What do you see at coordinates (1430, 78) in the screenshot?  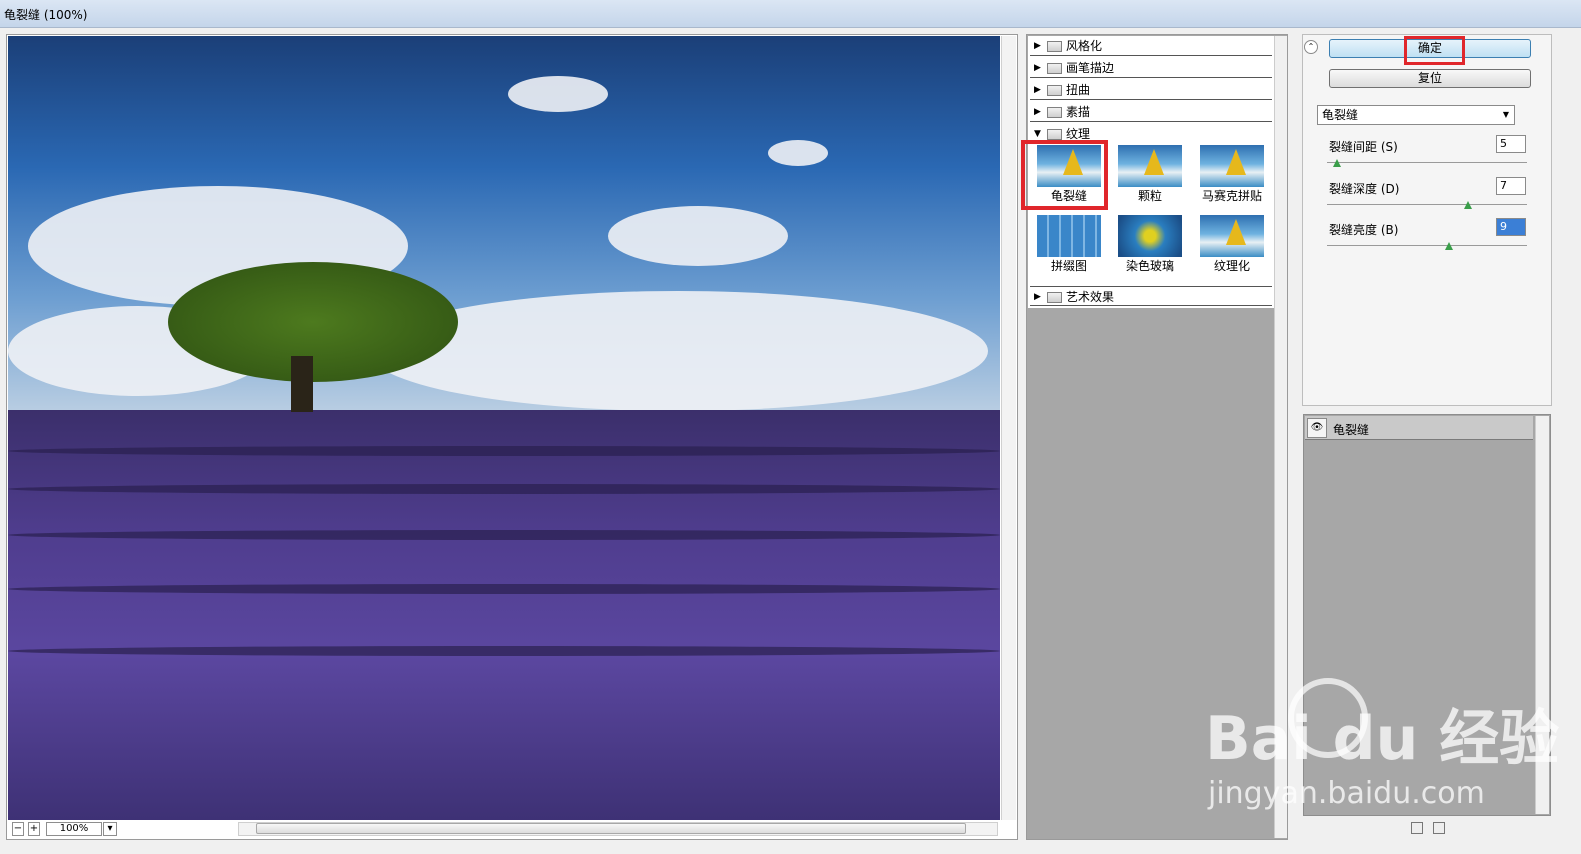 I see `reset-button: 复位` at bounding box center [1430, 78].